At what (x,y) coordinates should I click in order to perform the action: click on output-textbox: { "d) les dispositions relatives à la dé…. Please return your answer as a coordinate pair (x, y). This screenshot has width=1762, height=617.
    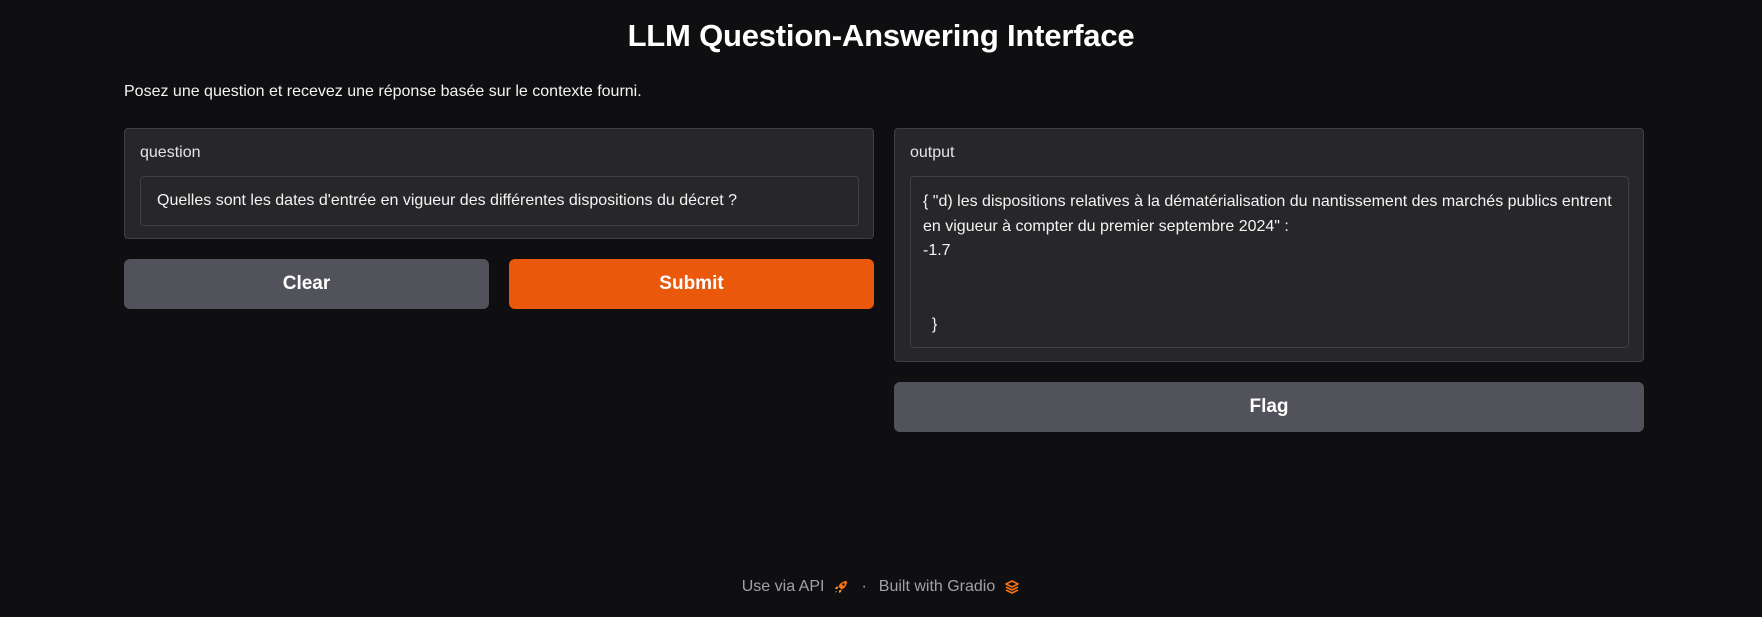
    Looking at the image, I should click on (1269, 262).